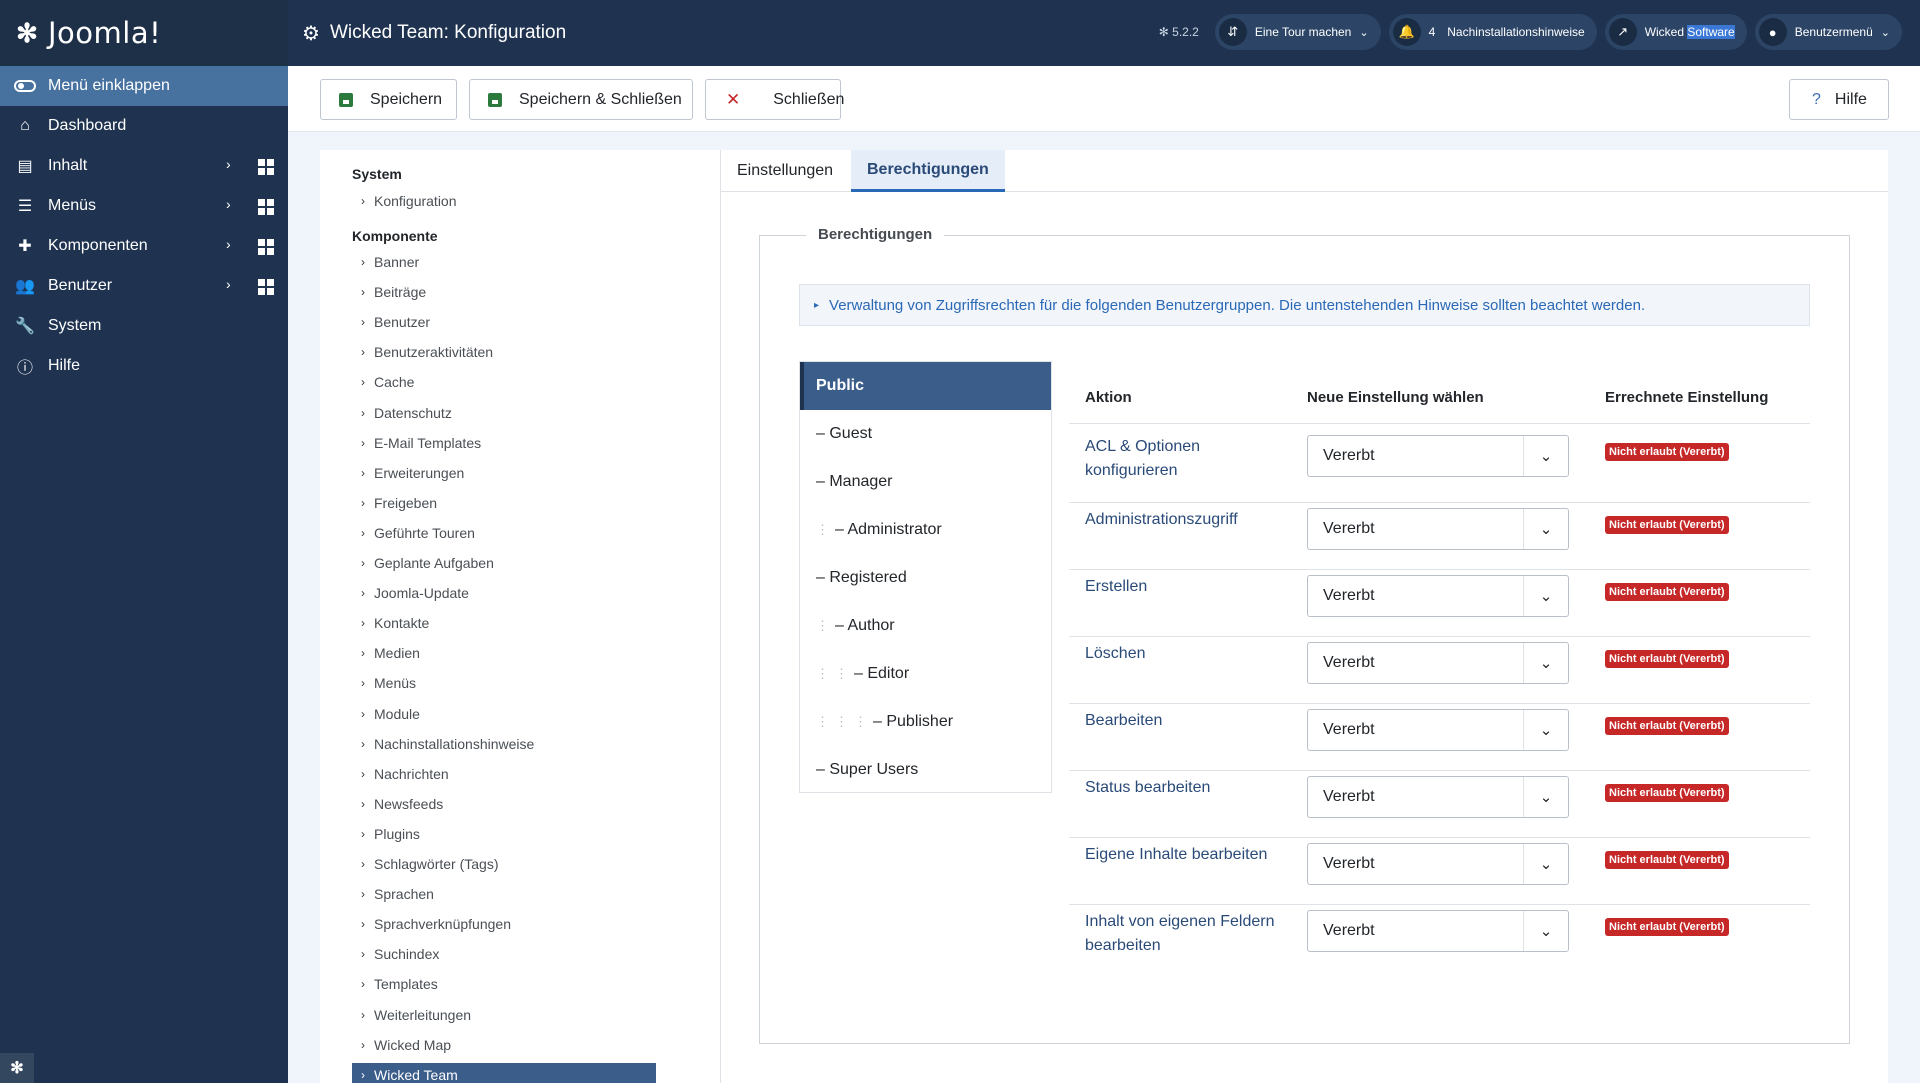  Describe the element at coordinates (504, 473) in the screenshot. I see `nav-item-erweiterungen: › Erweiterungen` at that location.